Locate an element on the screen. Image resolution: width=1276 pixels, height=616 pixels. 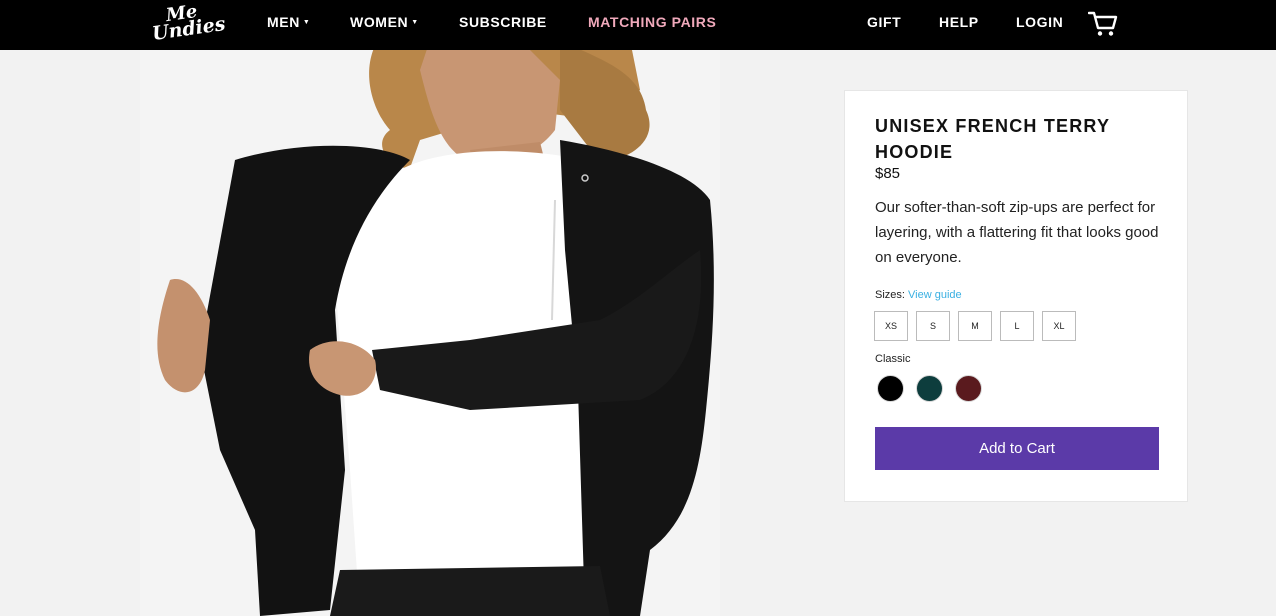
swatch-teal is located at coordinates (929, 388).